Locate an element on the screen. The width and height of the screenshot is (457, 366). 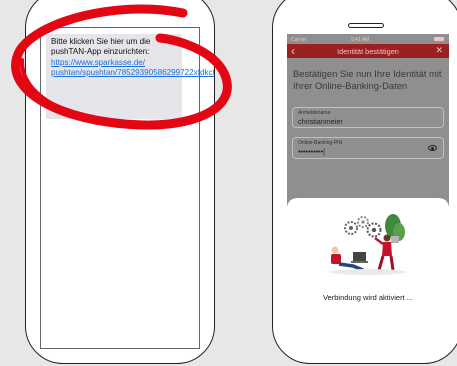
pin-value: ••••••••••| is located at coordinates (312, 151).